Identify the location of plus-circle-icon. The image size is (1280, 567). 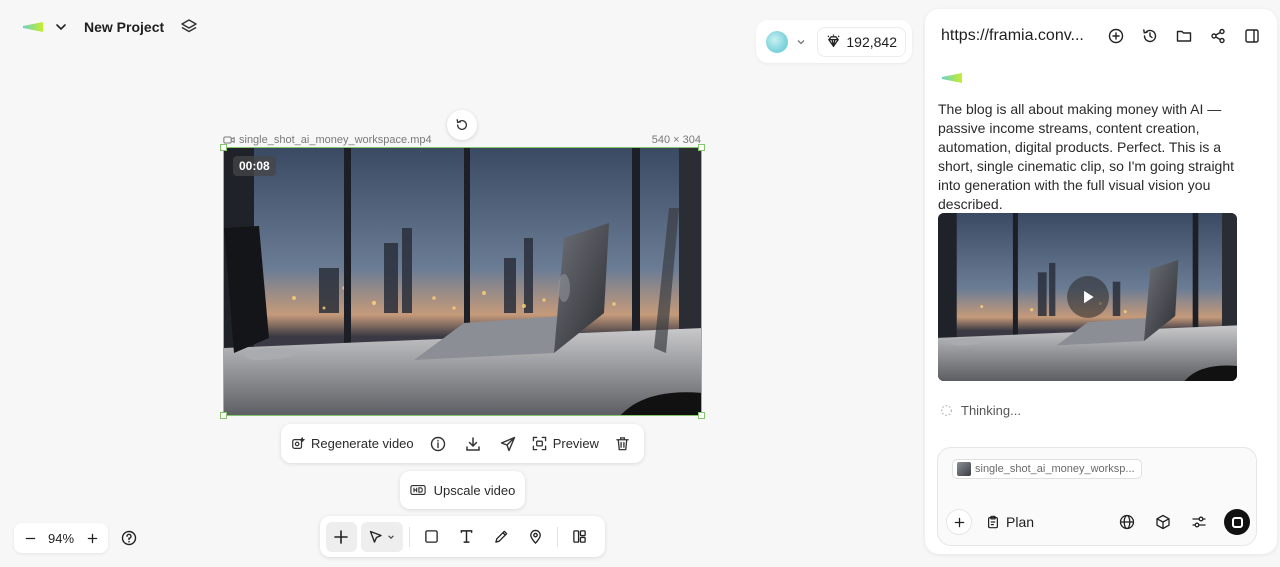
(1116, 36).